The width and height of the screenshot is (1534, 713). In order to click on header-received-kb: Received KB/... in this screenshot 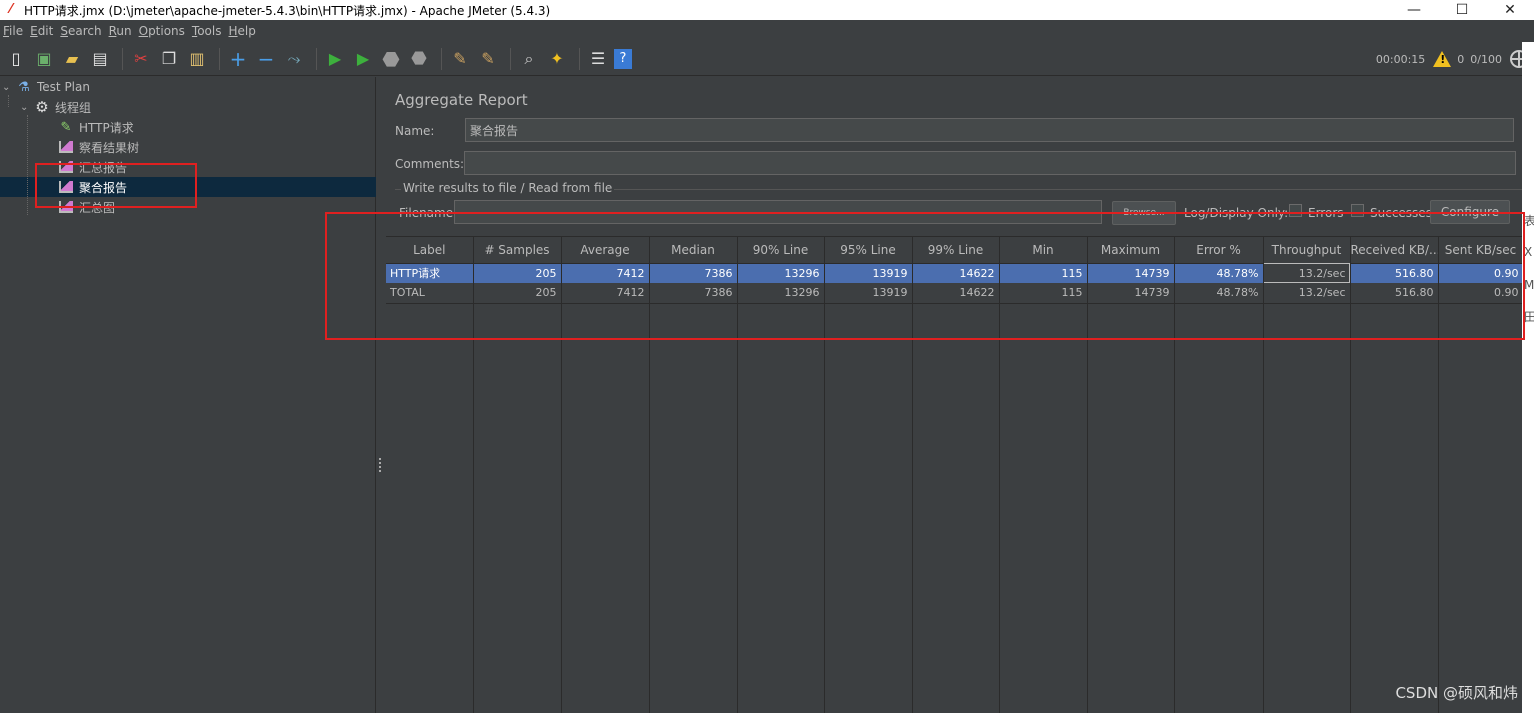, I will do `click(1394, 250)`.